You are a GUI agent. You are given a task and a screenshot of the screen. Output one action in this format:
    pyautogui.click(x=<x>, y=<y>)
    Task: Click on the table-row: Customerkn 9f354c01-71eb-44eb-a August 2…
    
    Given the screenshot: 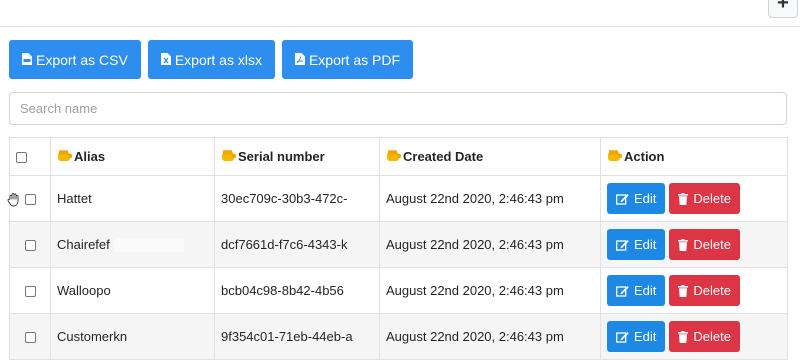 What is the action you would take?
    pyautogui.click(x=398, y=336)
    